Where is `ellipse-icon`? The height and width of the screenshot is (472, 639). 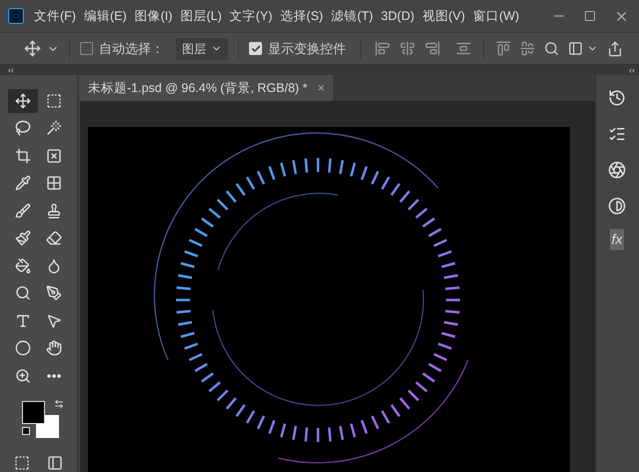
ellipse-icon is located at coordinates (23, 348).